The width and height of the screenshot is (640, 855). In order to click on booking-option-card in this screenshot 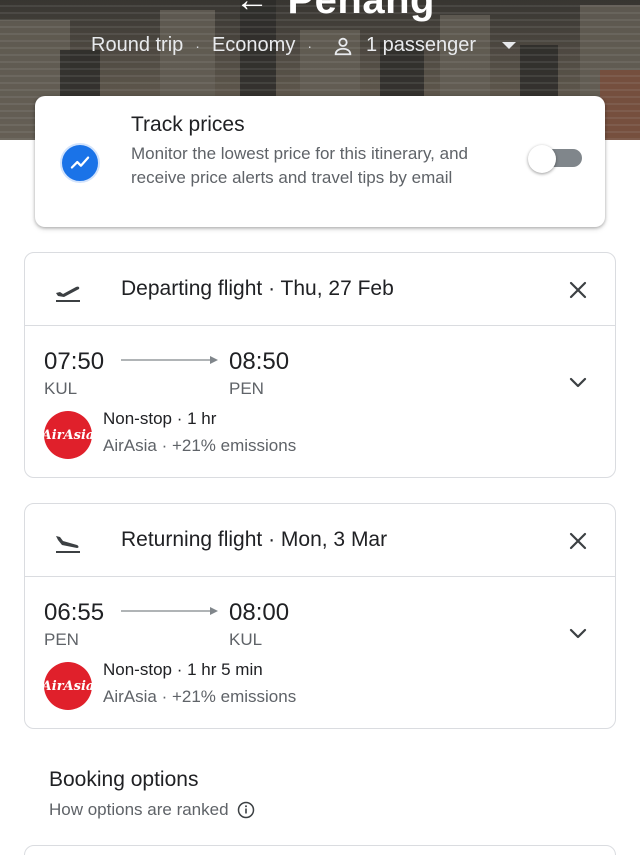, I will do `click(320, 850)`.